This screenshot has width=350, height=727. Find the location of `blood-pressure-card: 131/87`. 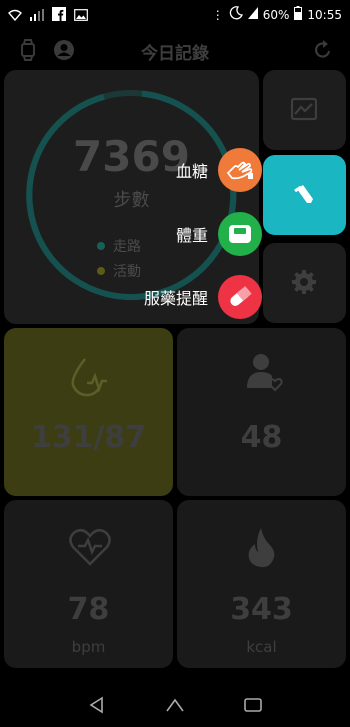

blood-pressure-card: 131/87 is located at coordinates (88, 412).